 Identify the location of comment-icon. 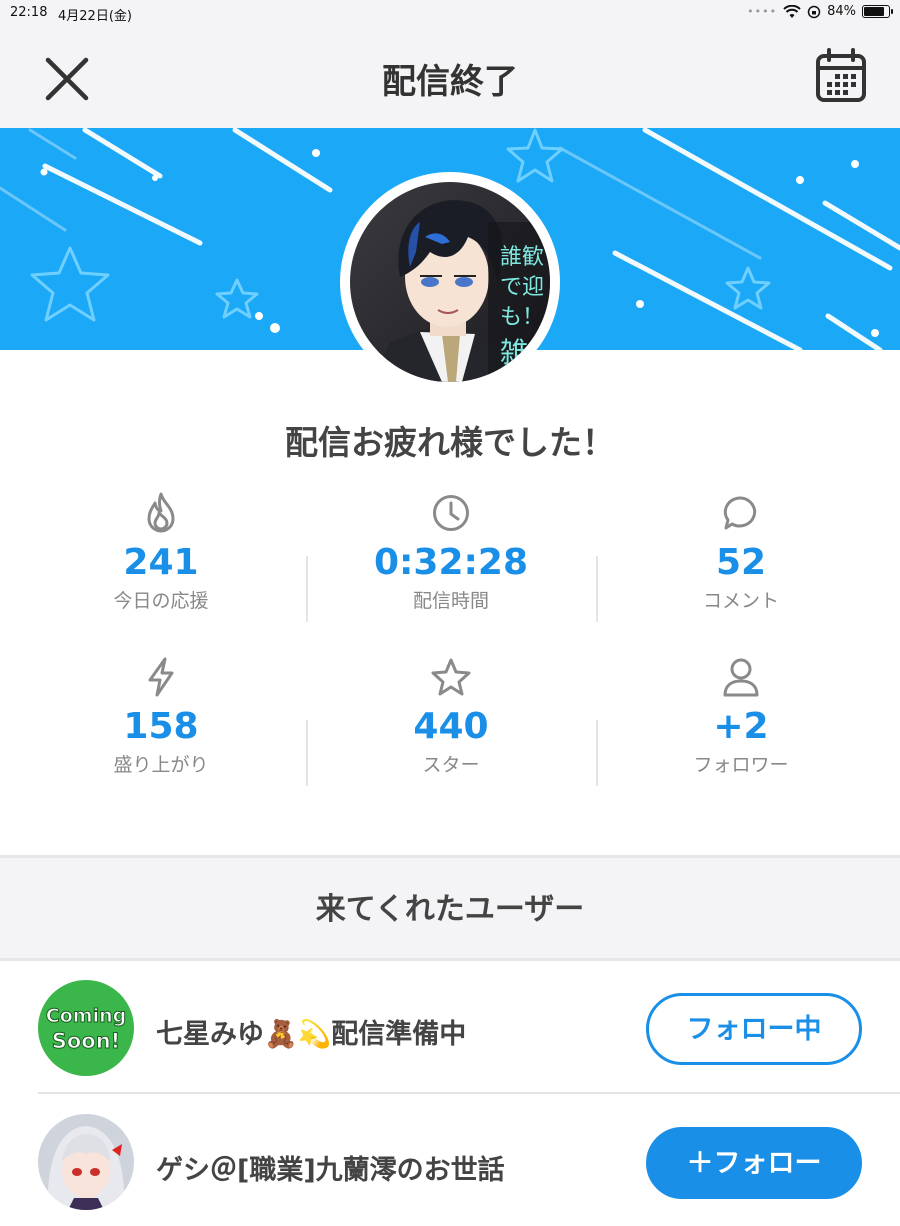
(740, 513).